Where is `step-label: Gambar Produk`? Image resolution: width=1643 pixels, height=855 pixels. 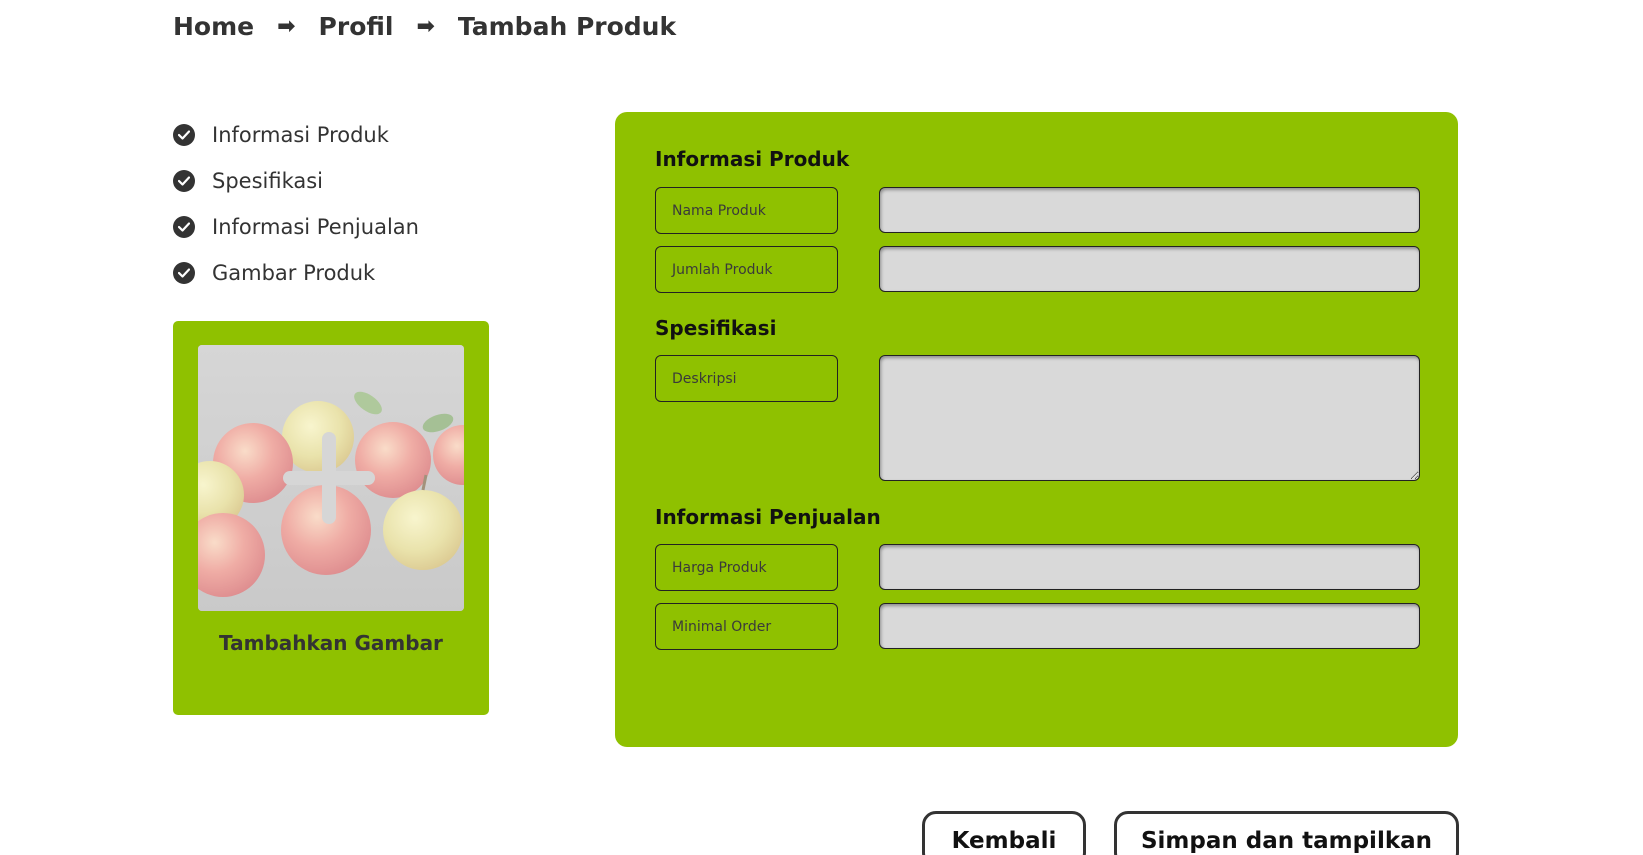
step-label: Gambar Produk is located at coordinates (294, 273).